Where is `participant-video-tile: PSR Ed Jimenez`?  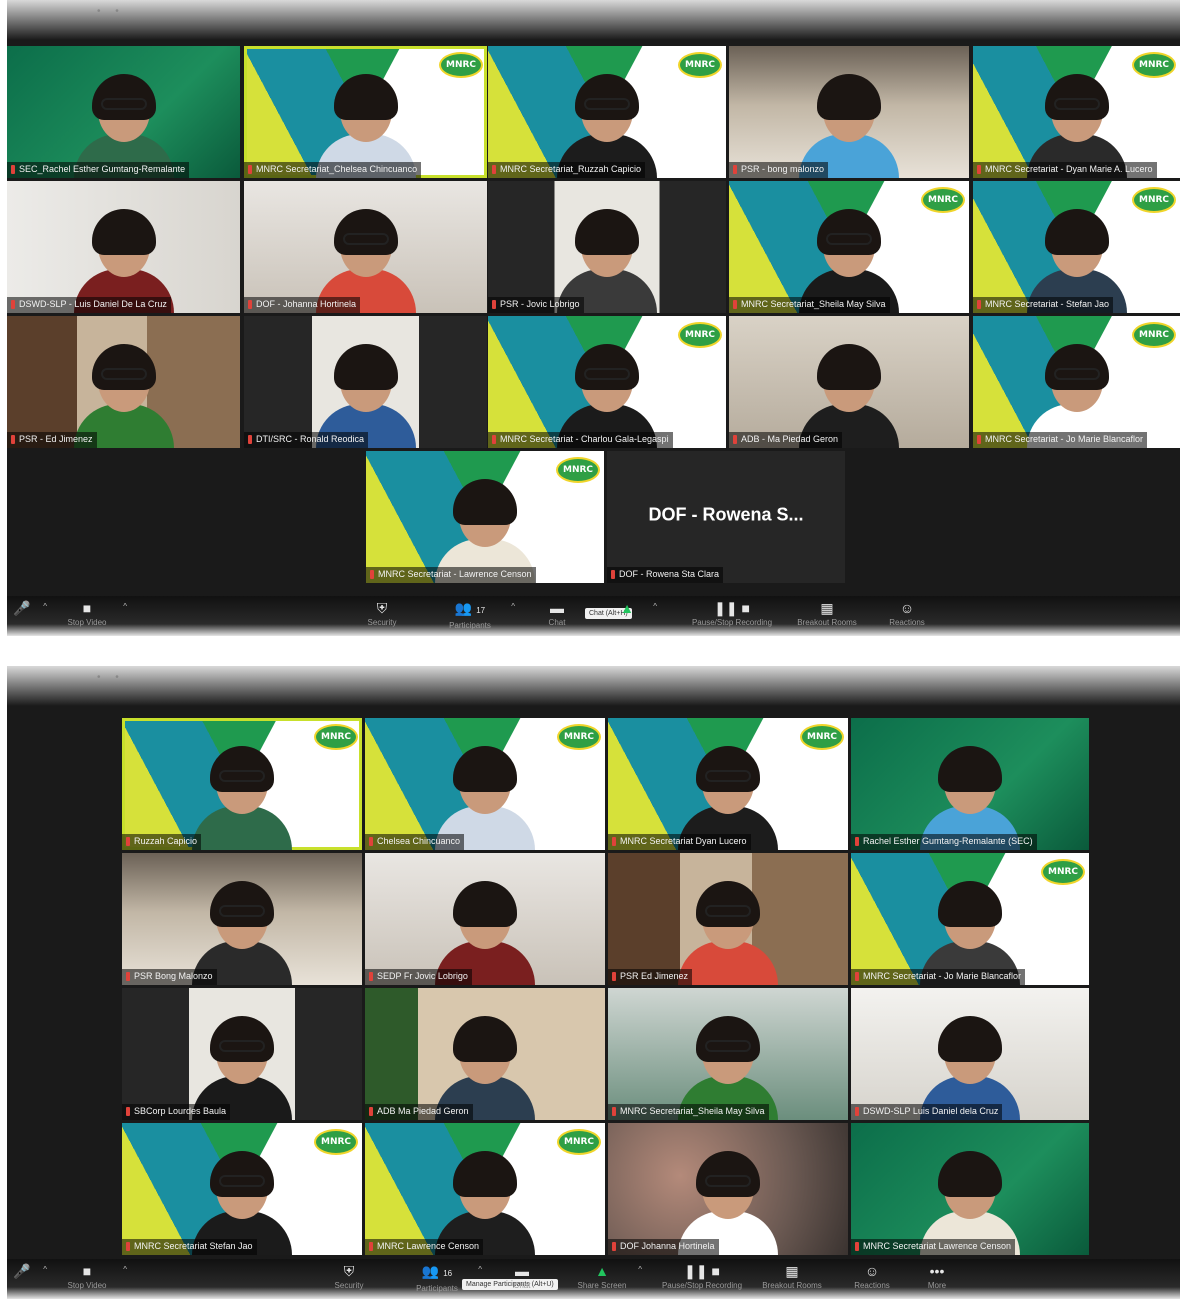
participant-video-tile: PSR Ed Jimenez is located at coordinates (728, 919).